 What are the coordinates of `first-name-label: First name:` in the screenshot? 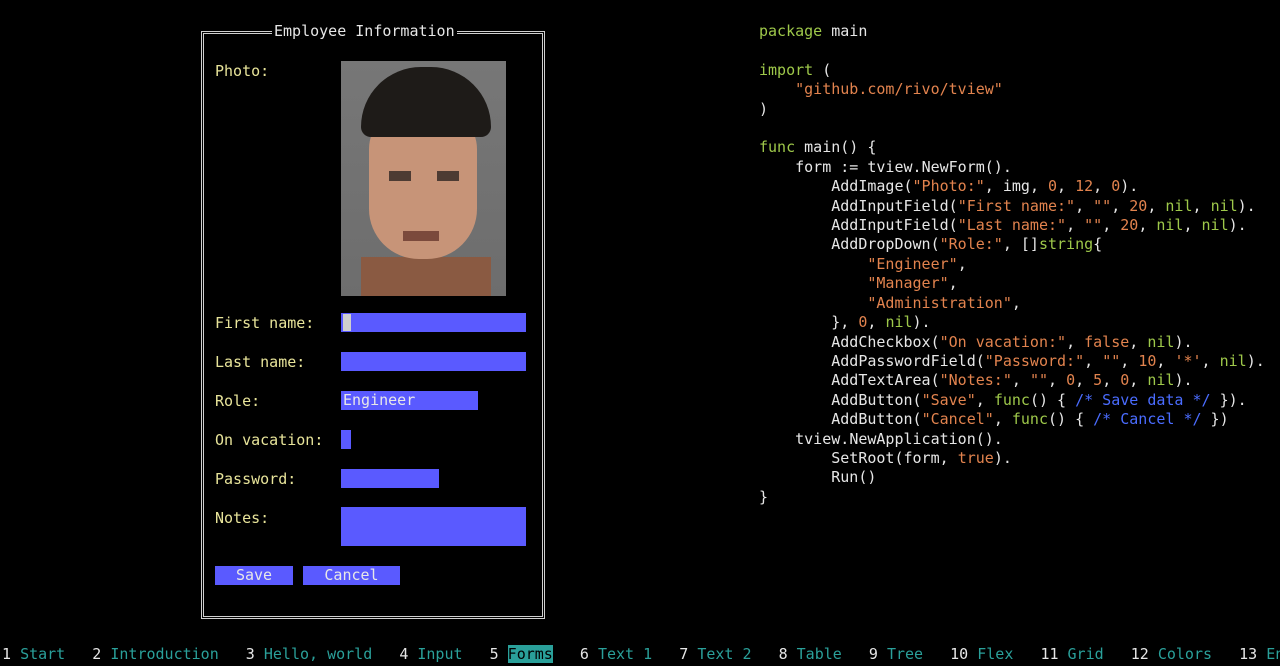 It's located at (265, 323).